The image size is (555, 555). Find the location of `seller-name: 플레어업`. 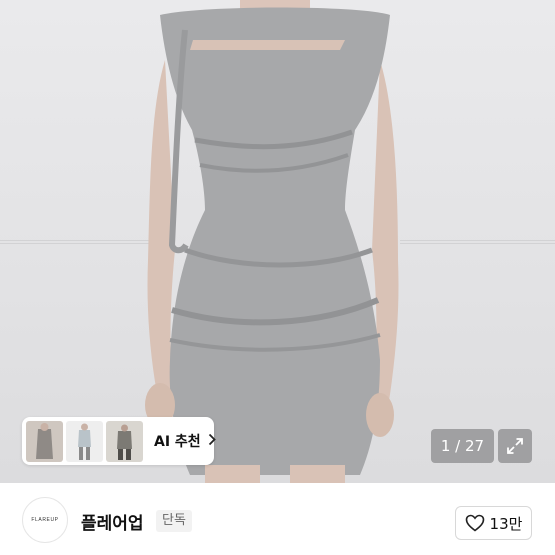

seller-name: 플레어업 is located at coordinates (112, 521).